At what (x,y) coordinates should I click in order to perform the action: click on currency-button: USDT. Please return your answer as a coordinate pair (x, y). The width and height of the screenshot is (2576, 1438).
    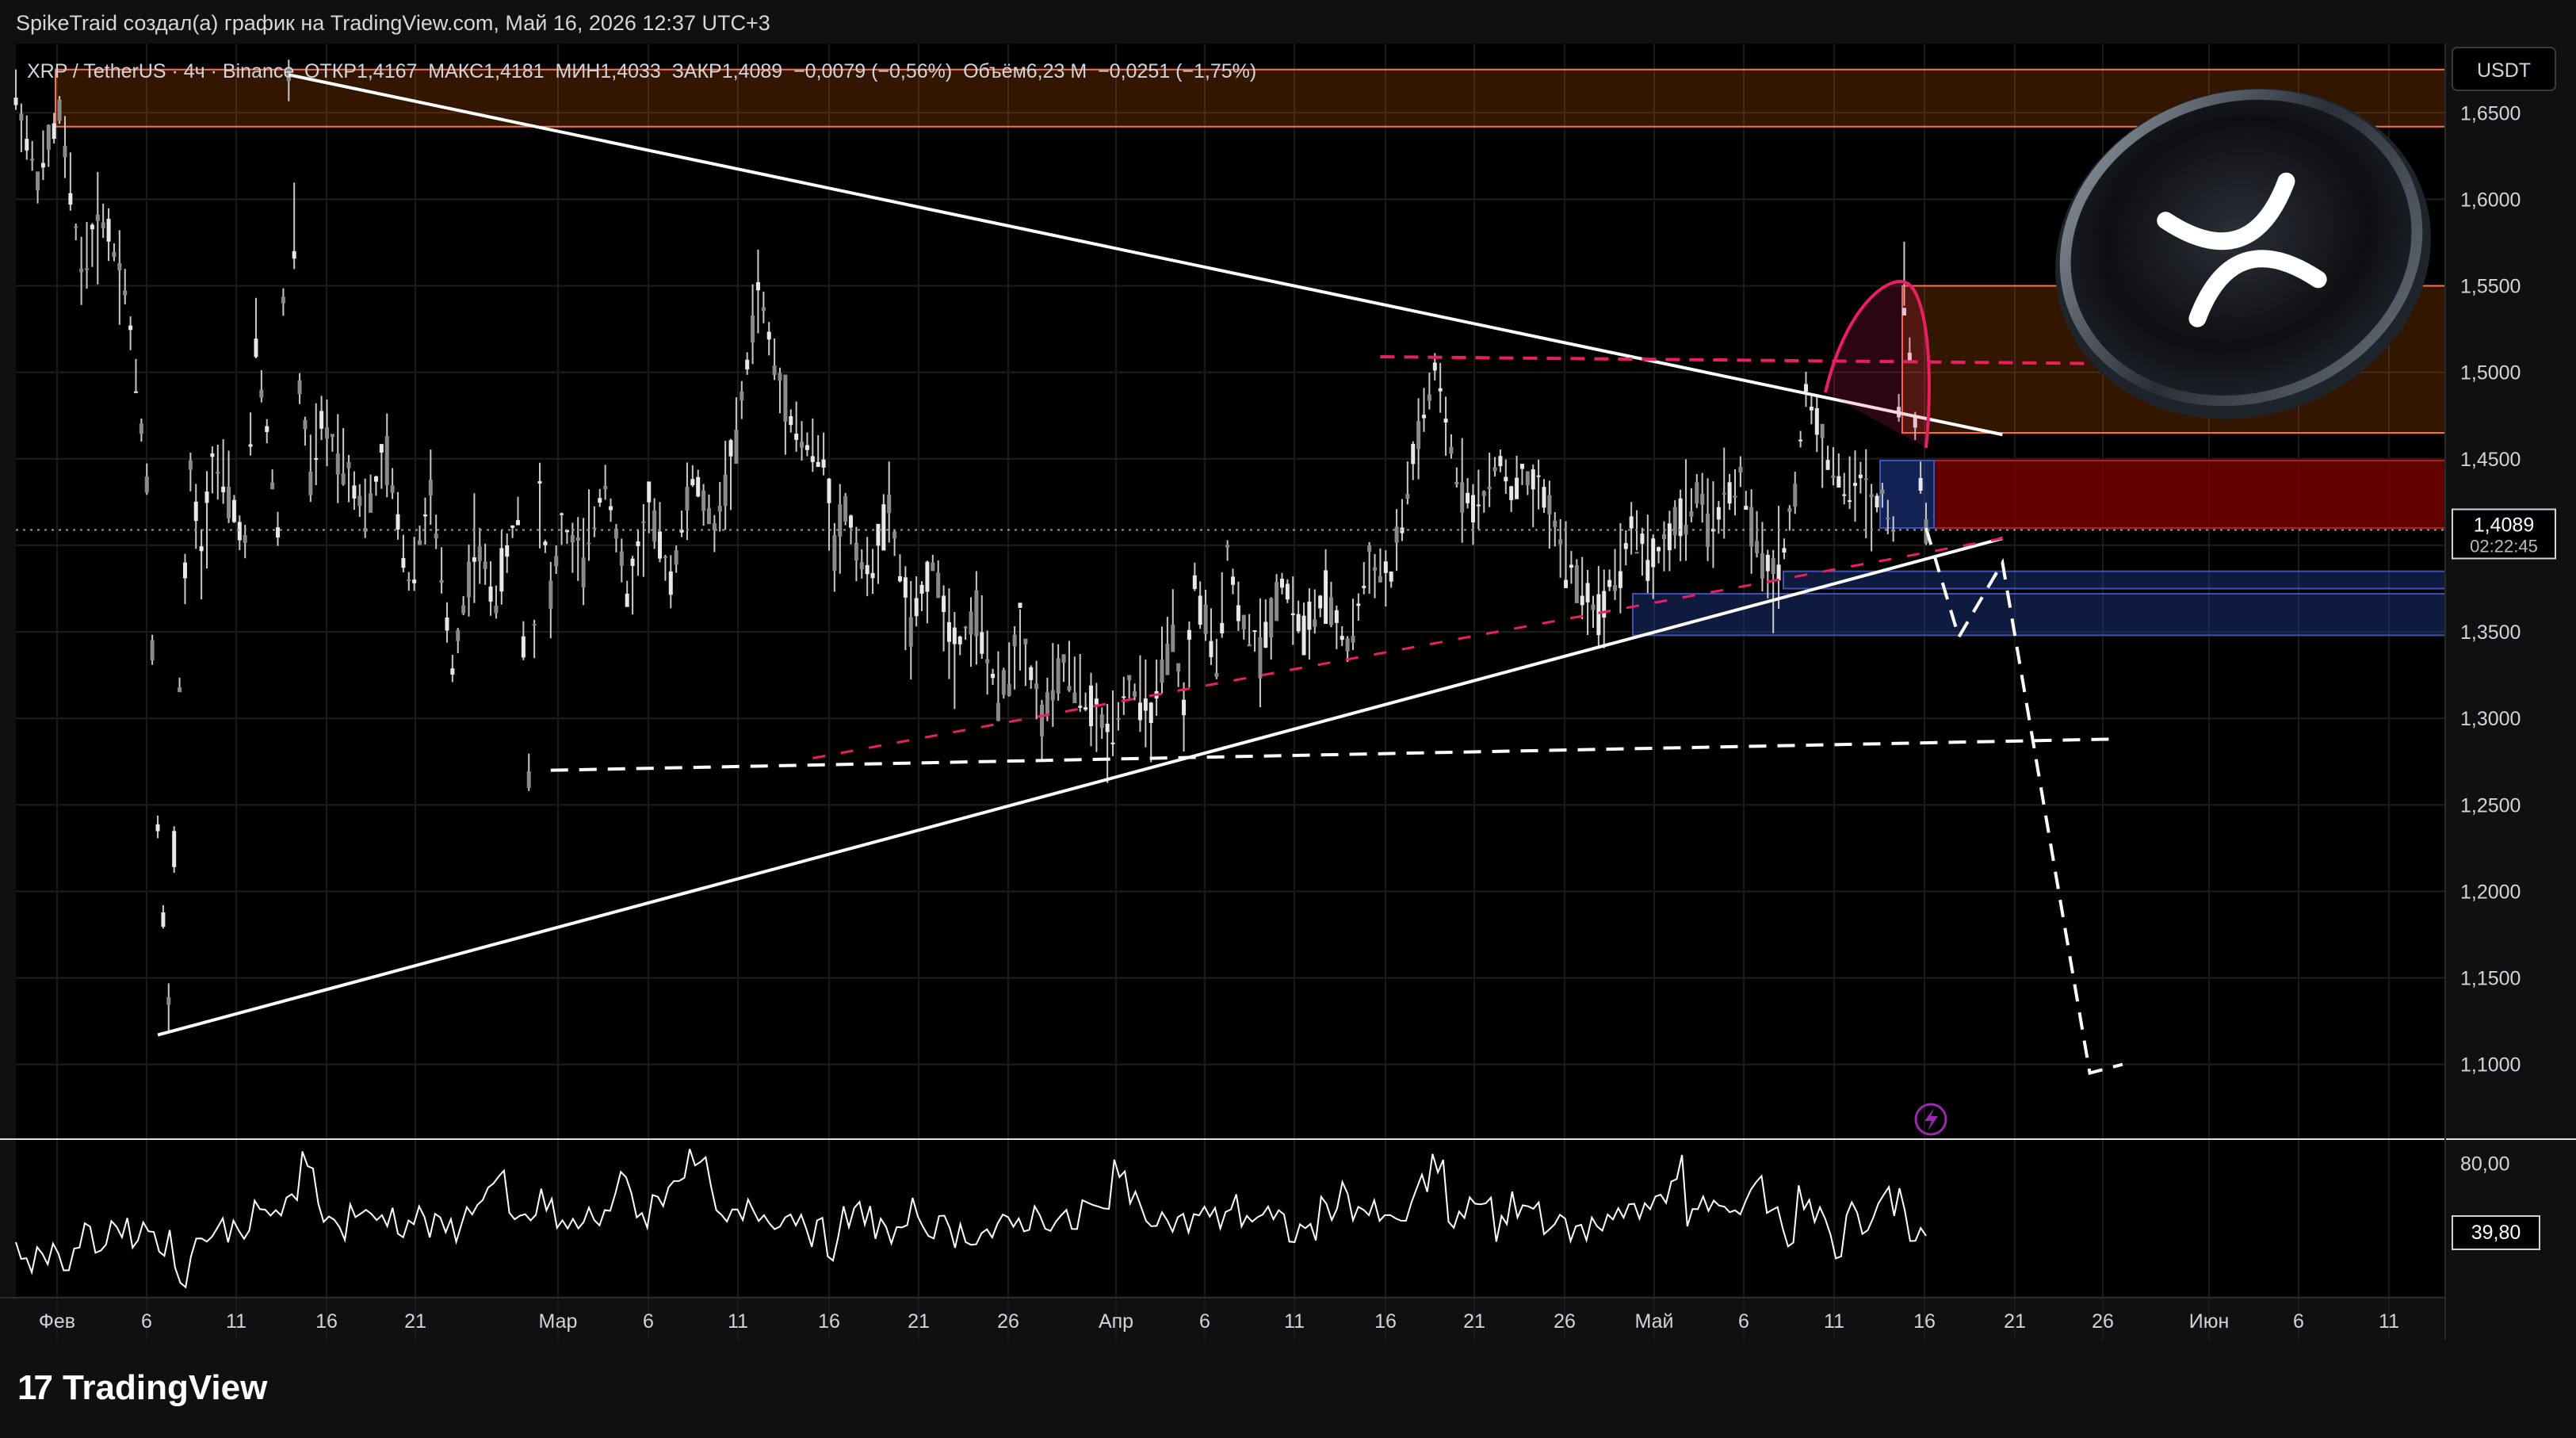
    Looking at the image, I should click on (2504, 69).